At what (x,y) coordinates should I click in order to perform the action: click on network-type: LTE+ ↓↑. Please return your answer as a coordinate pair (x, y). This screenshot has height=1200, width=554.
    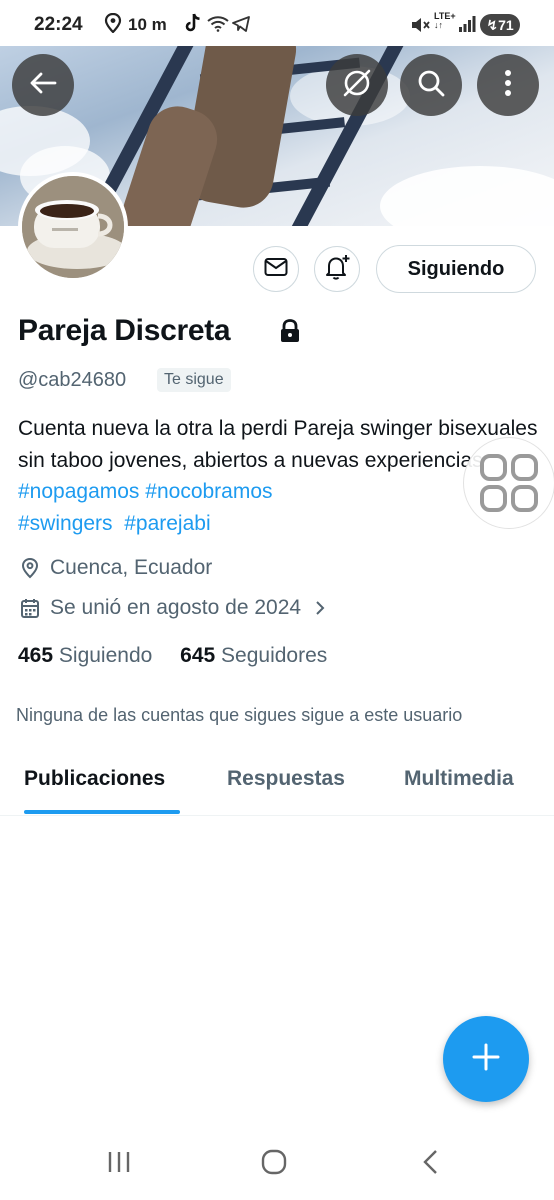
    Looking at the image, I should click on (445, 20).